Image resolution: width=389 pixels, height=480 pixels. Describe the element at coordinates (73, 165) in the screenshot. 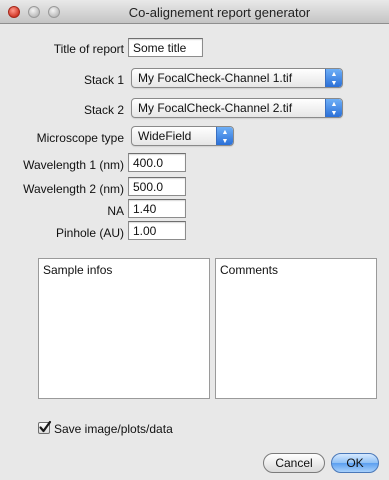

I see `wavelength1-label: Wavelength 1 (nm)` at that location.